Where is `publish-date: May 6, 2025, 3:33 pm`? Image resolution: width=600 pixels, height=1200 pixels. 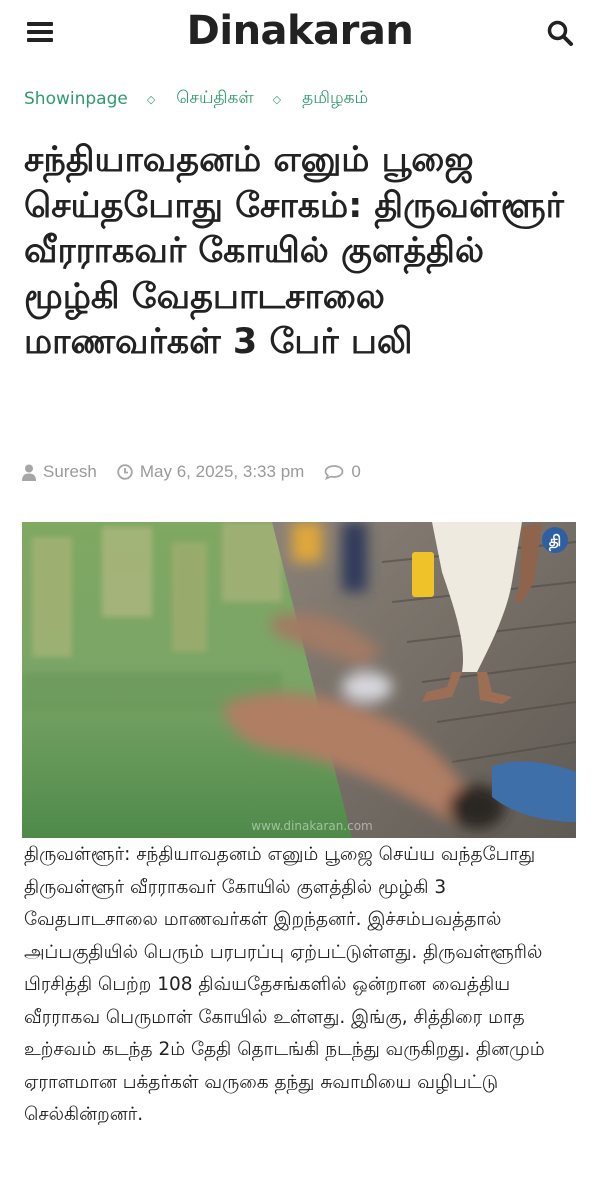
publish-date: May 6, 2025, 3:33 pm is located at coordinates (222, 471).